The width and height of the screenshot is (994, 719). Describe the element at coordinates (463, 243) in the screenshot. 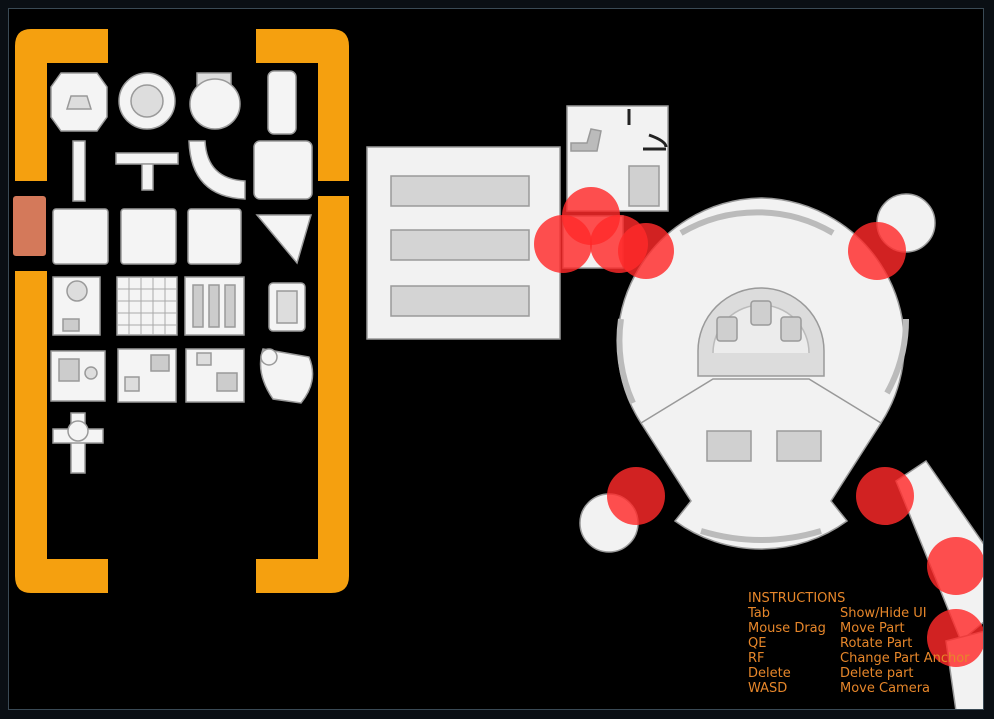

I see `storage-bay-part` at that location.